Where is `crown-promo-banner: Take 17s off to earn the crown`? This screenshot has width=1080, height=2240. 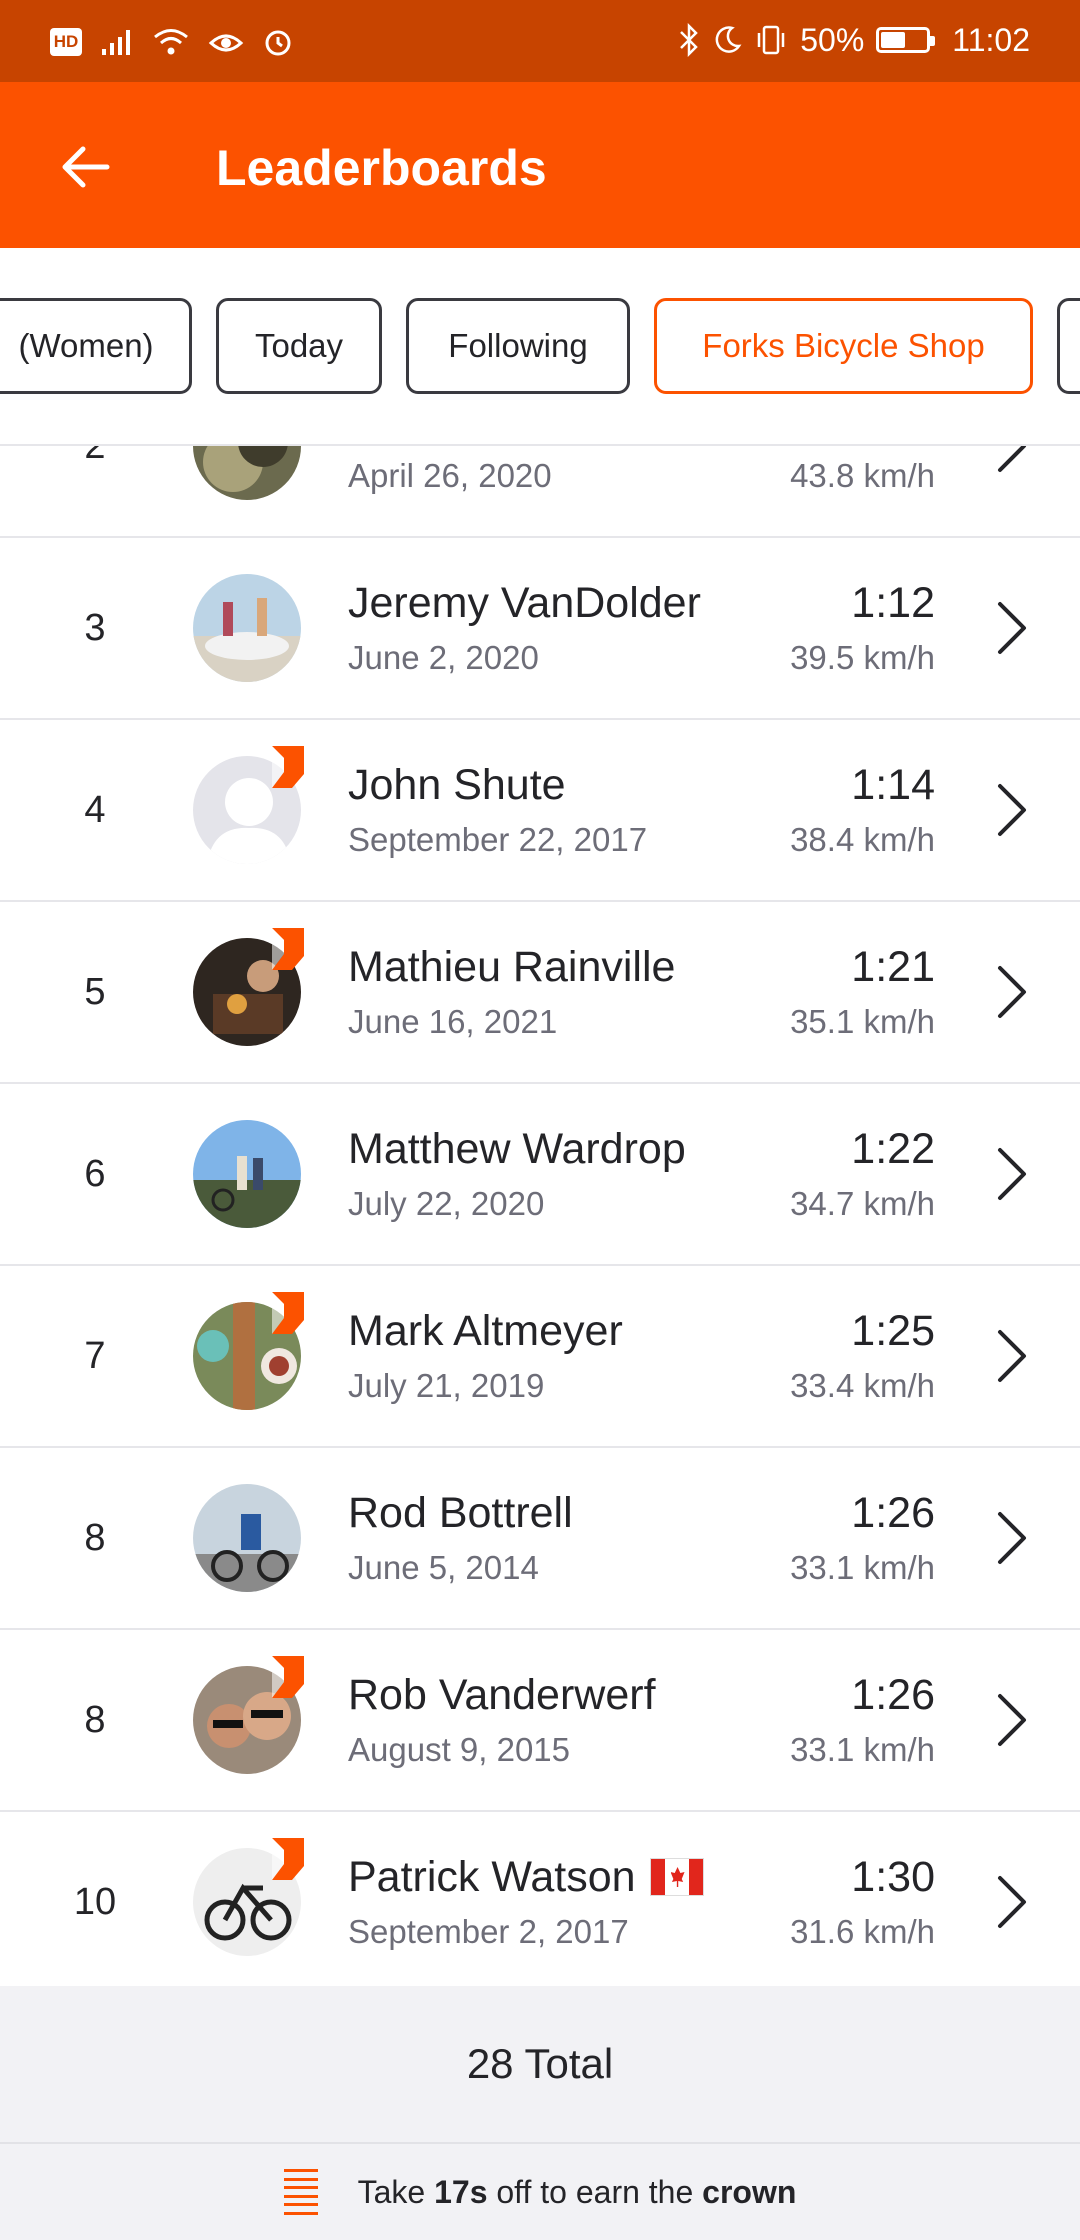
crown-promo-banner: Take 17s off to earn the crown is located at coordinates (540, 2191).